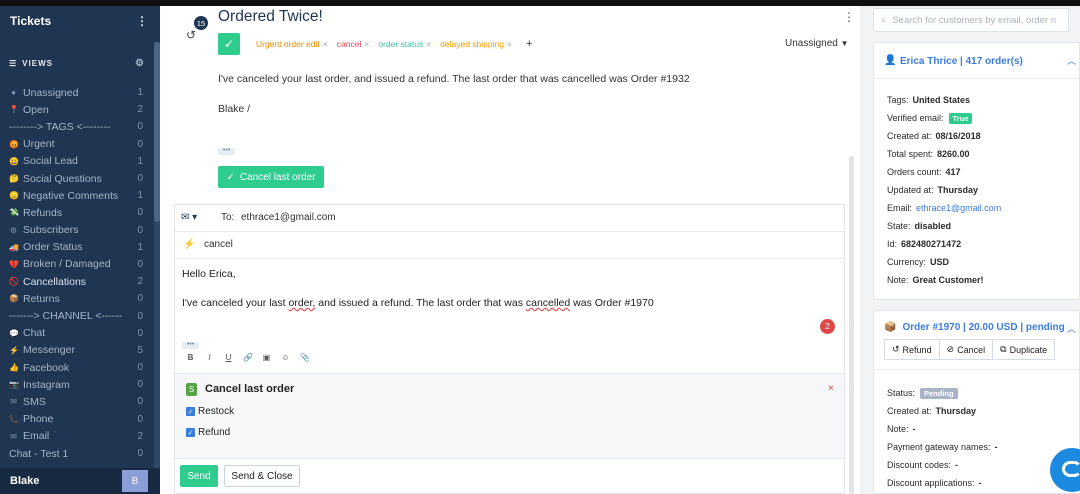 This screenshot has height=494, width=1080. Describe the element at coordinates (209, 357) in the screenshot. I see `italic-icon: I` at that location.